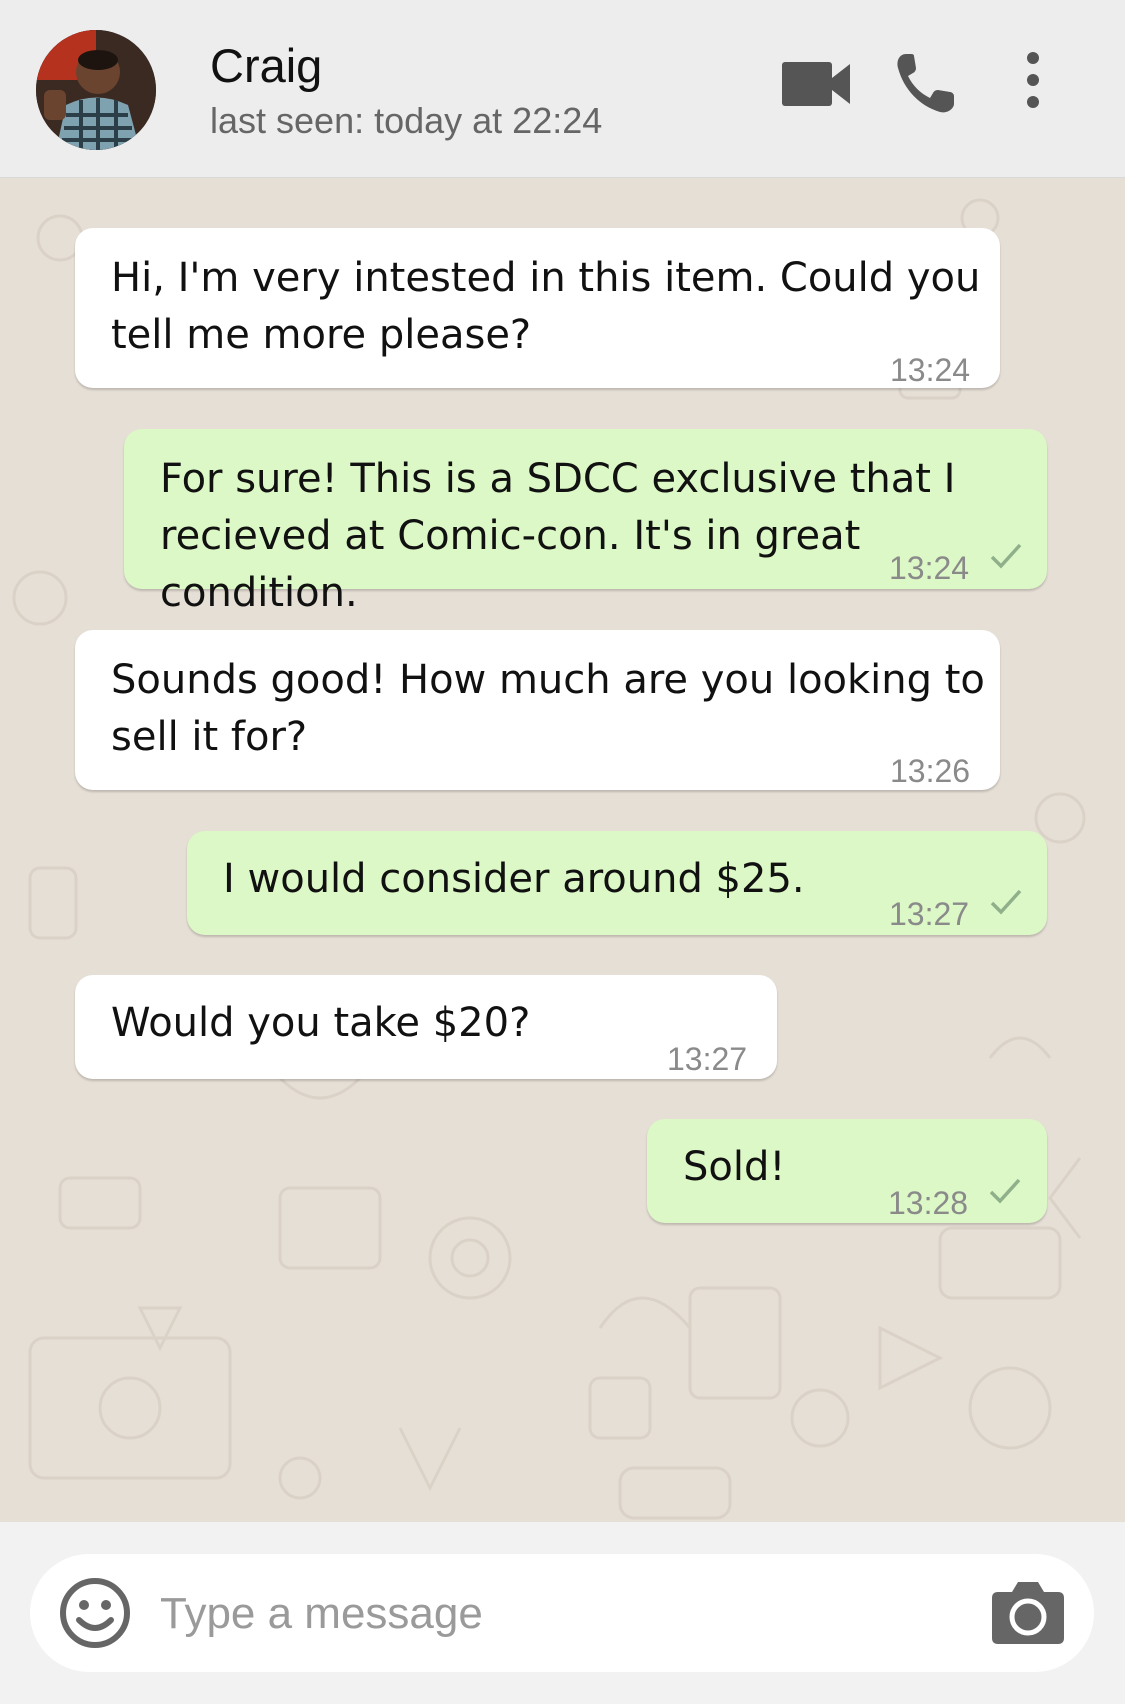  I want to click on message-input, so click(570, 1614).